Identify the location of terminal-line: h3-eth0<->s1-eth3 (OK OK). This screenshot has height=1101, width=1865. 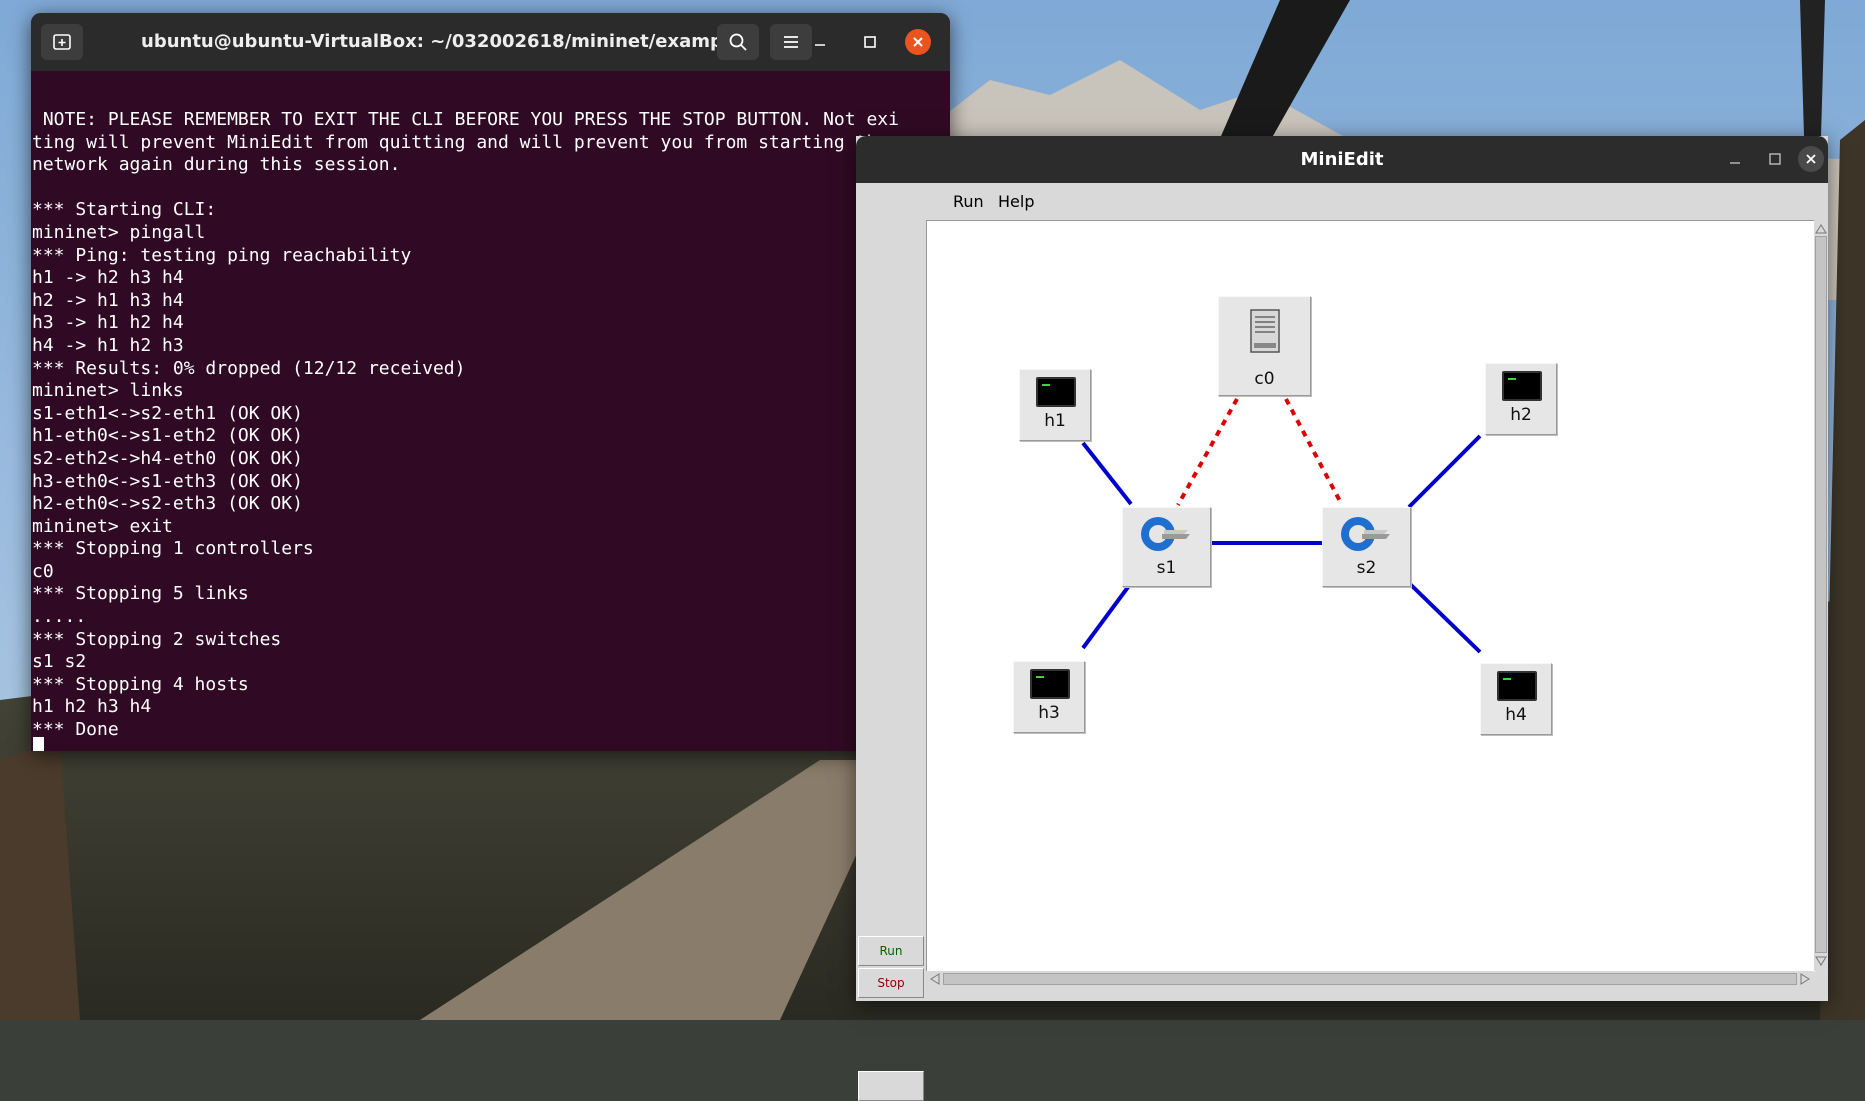
(167, 481).